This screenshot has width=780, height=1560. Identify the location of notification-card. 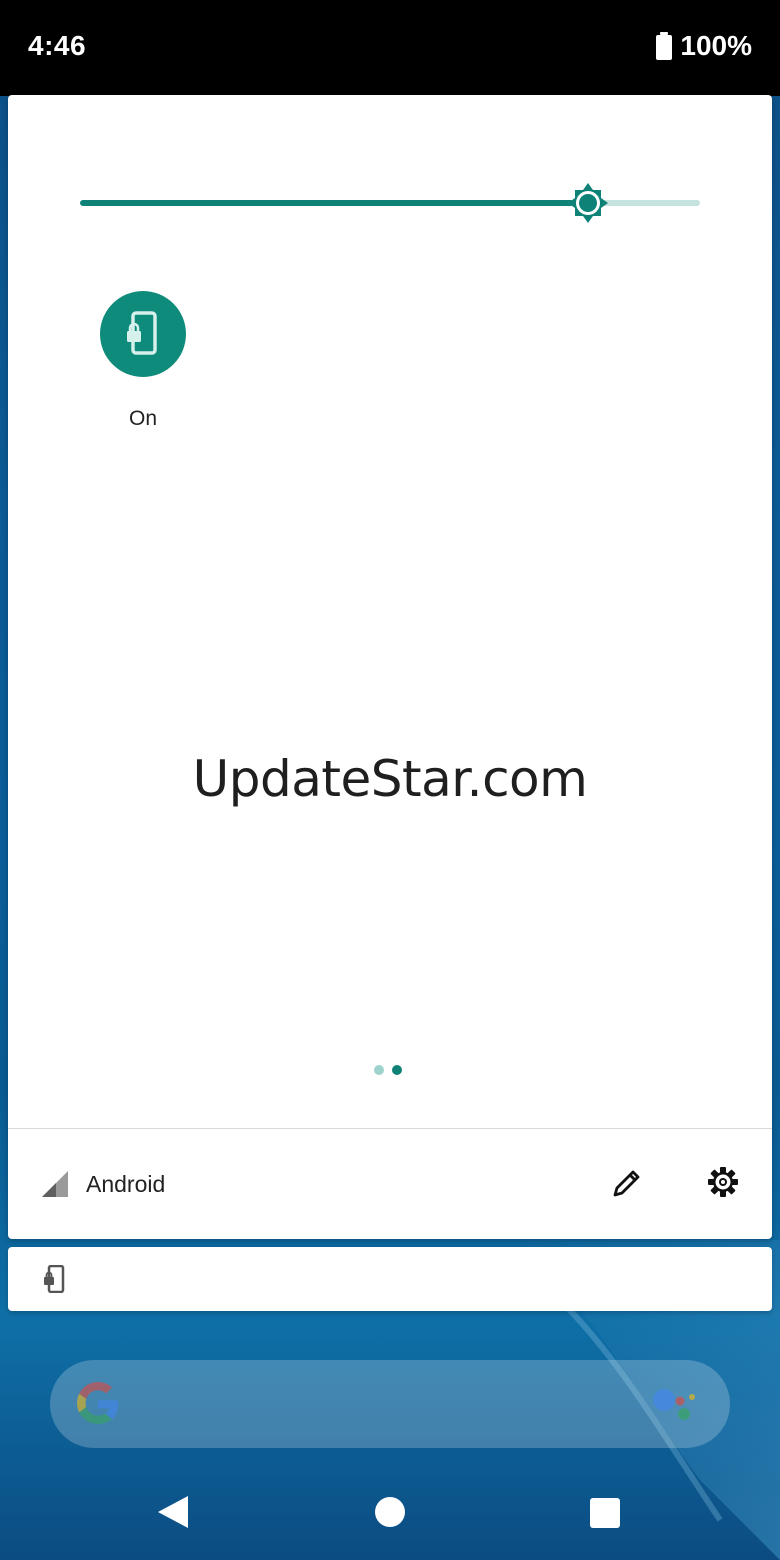
(390, 1279).